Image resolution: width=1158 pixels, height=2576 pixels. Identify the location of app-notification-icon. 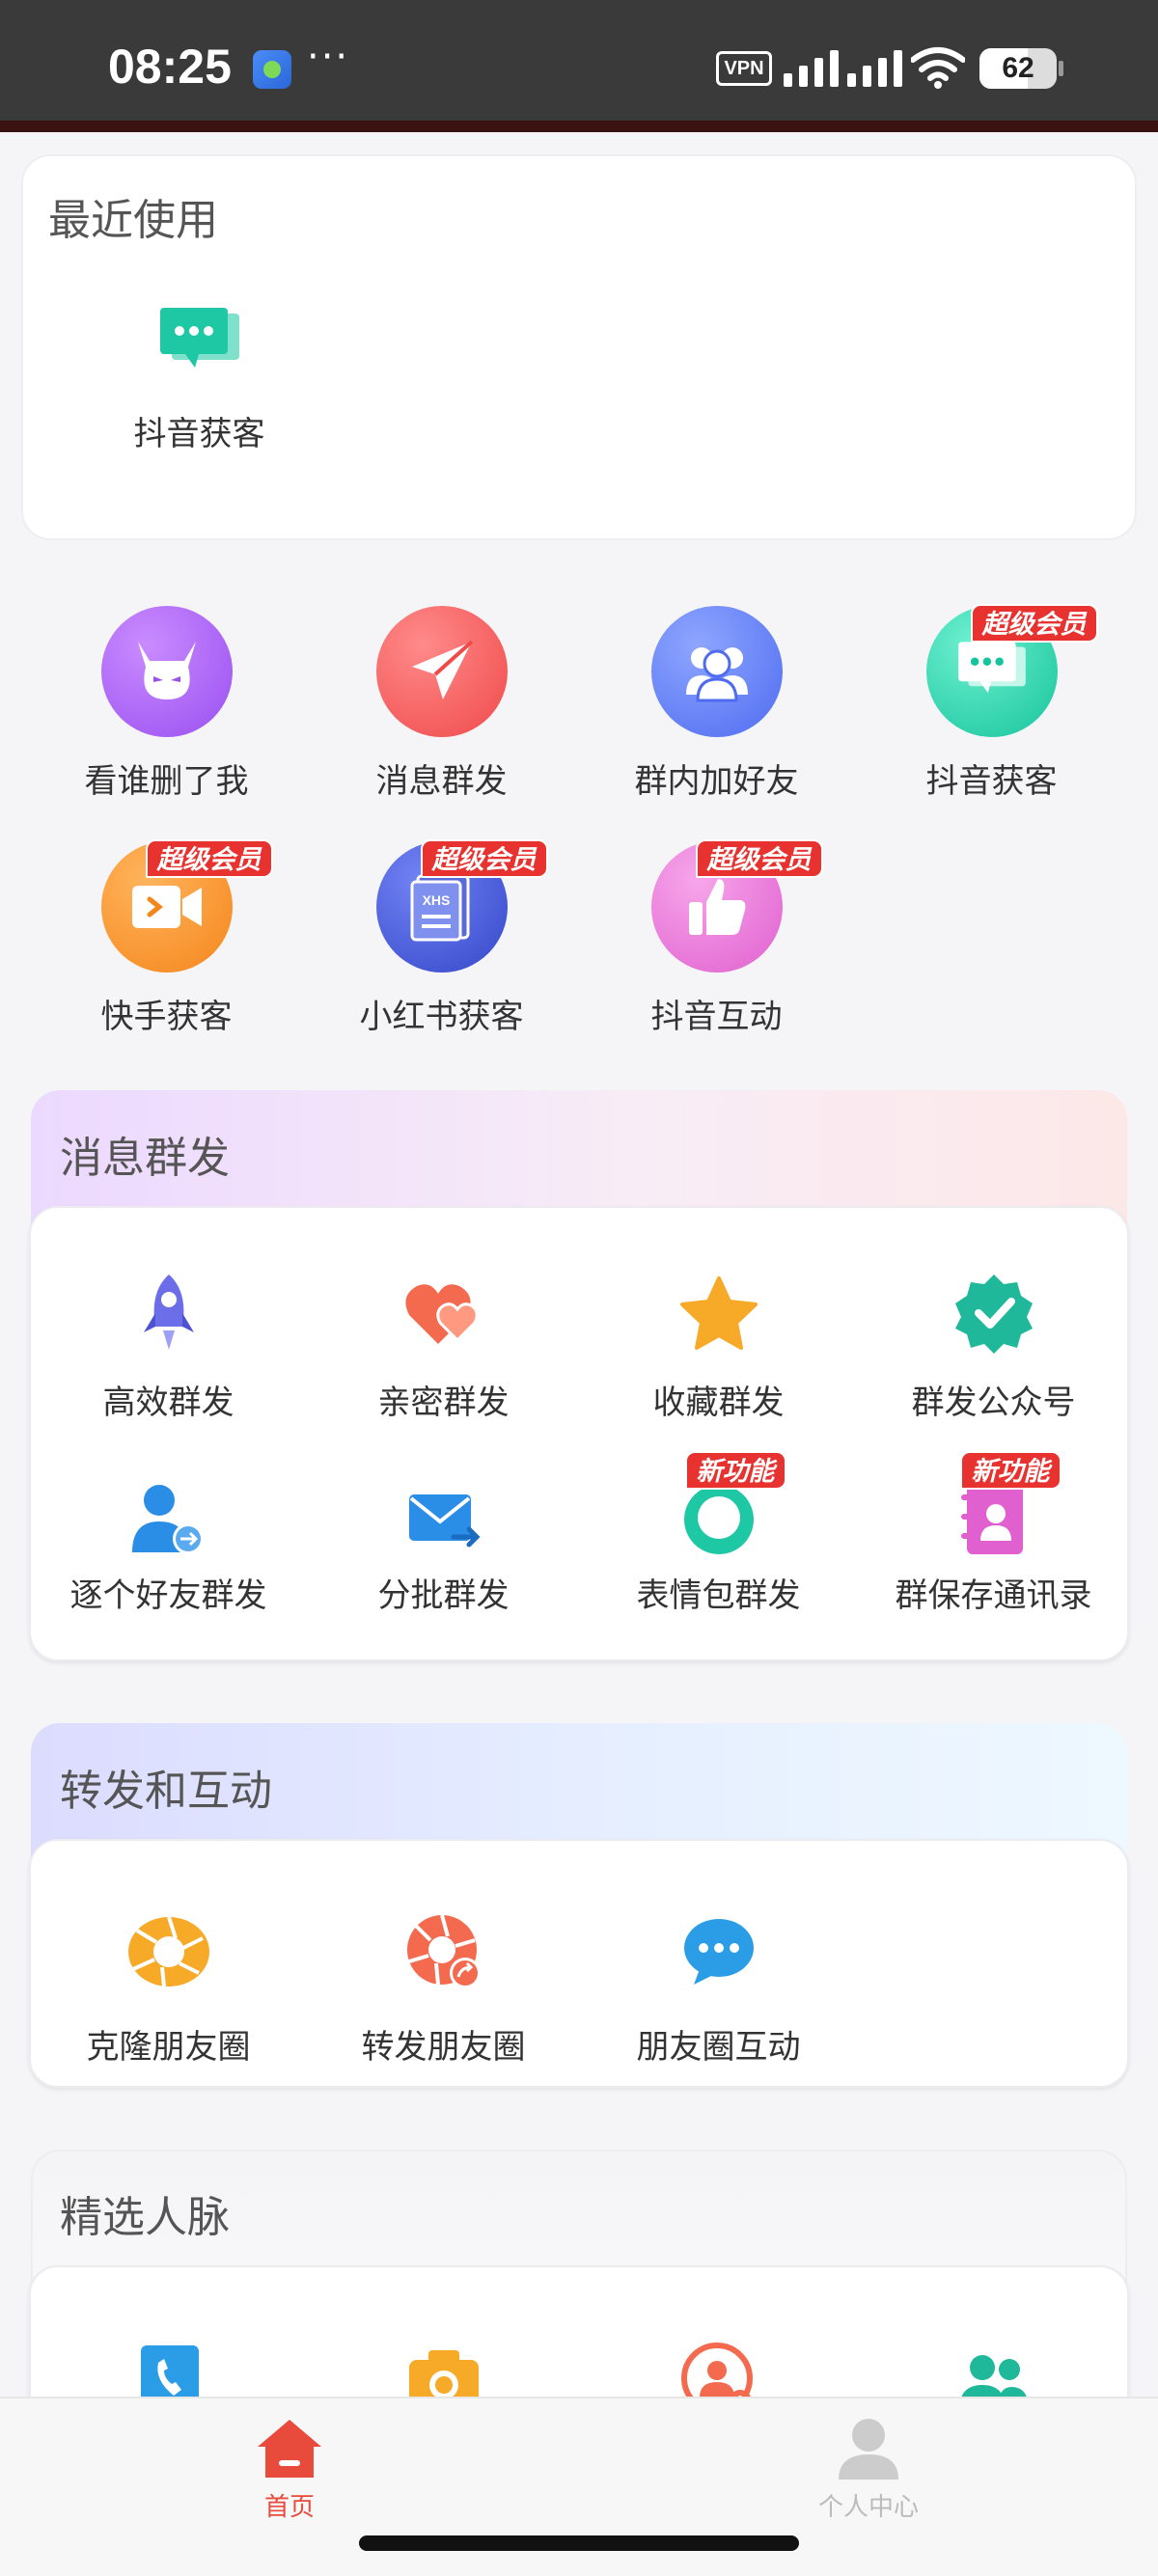
(272, 69).